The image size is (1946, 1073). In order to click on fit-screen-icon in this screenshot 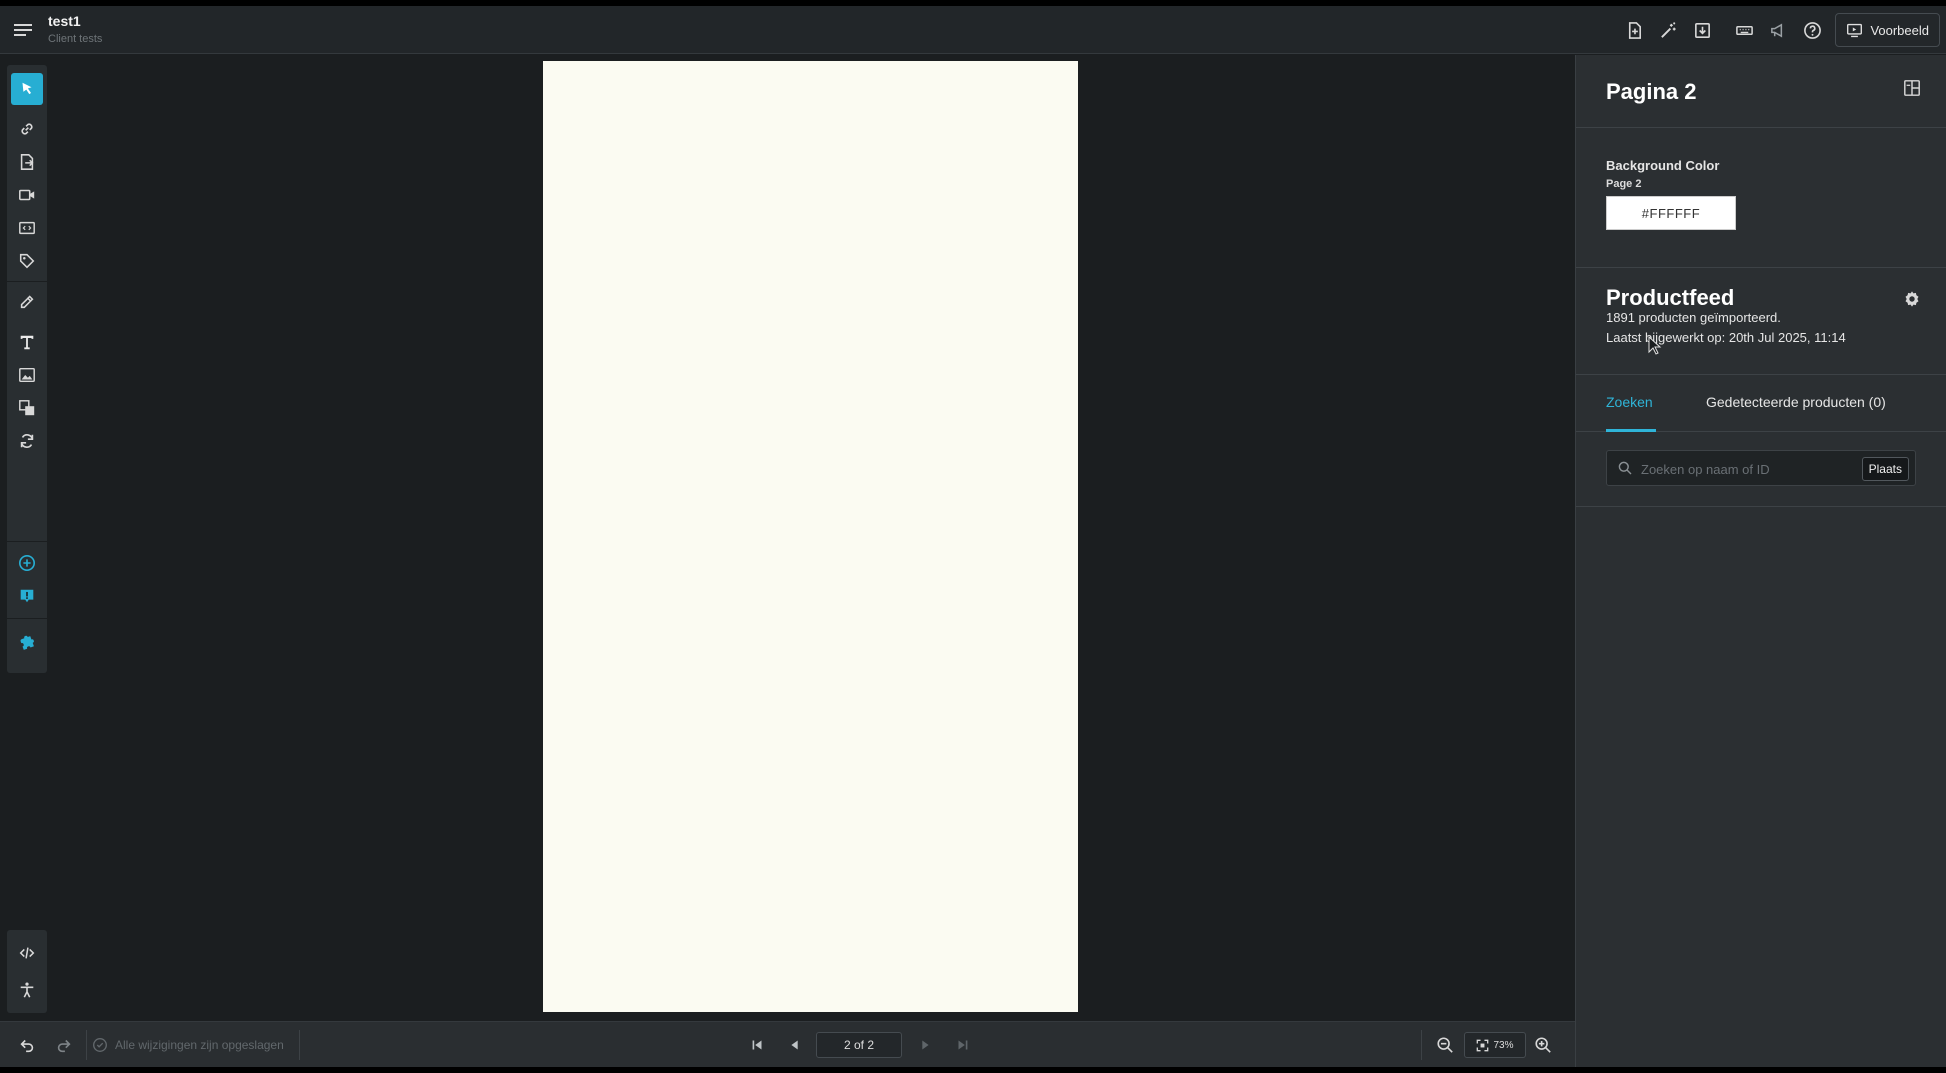, I will do `click(1483, 1045)`.